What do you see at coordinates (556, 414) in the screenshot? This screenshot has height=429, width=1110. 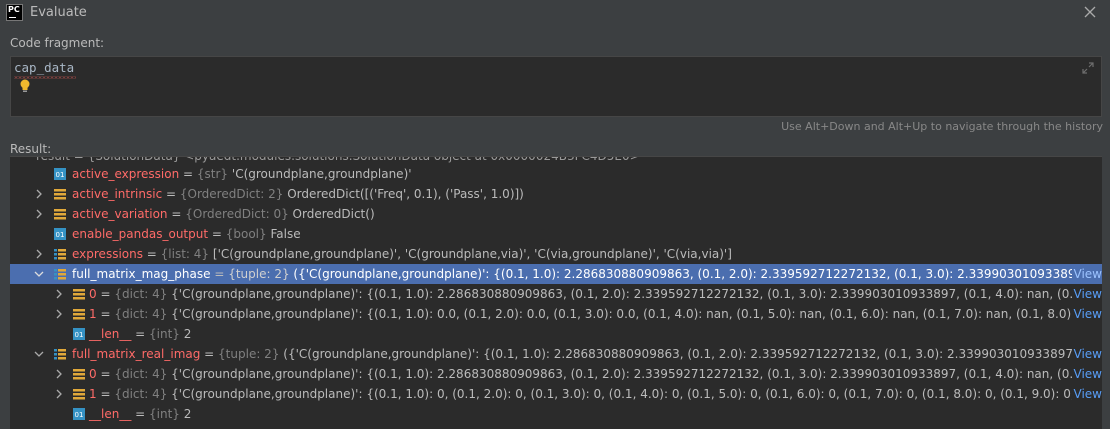 I see `tree-row-real-imag-len: 01 __len__ = {int} 2` at bounding box center [556, 414].